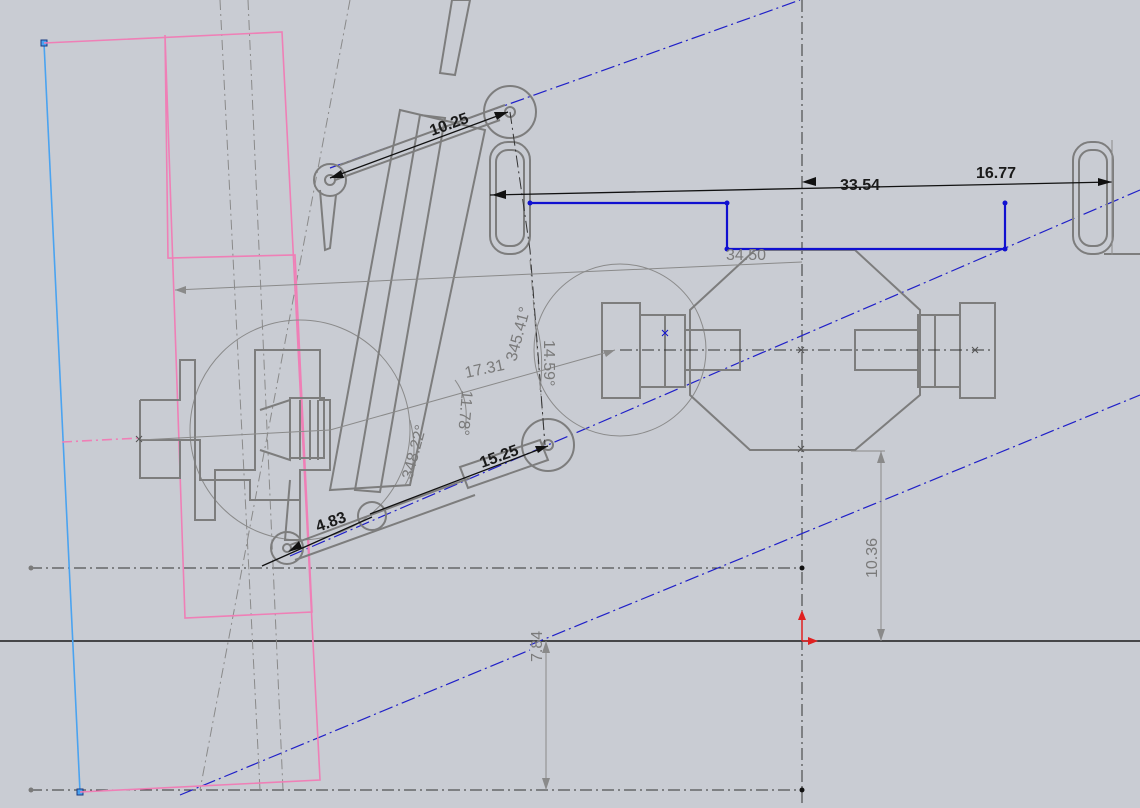  Describe the element at coordinates (996, 173) in the screenshot. I see `dimension-16-77: 16.77` at that location.